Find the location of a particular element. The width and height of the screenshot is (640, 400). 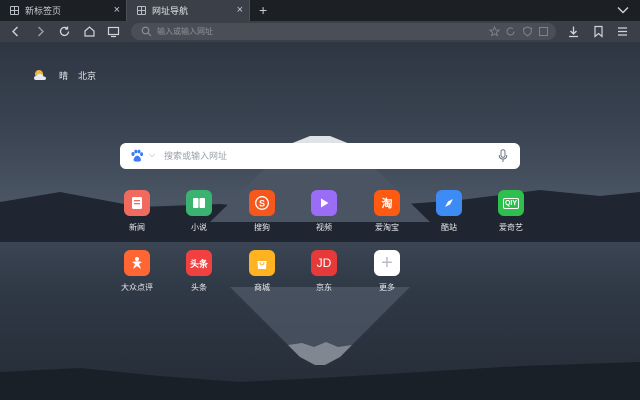

shortcut-more: + 更多 is located at coordinates (387, 271).